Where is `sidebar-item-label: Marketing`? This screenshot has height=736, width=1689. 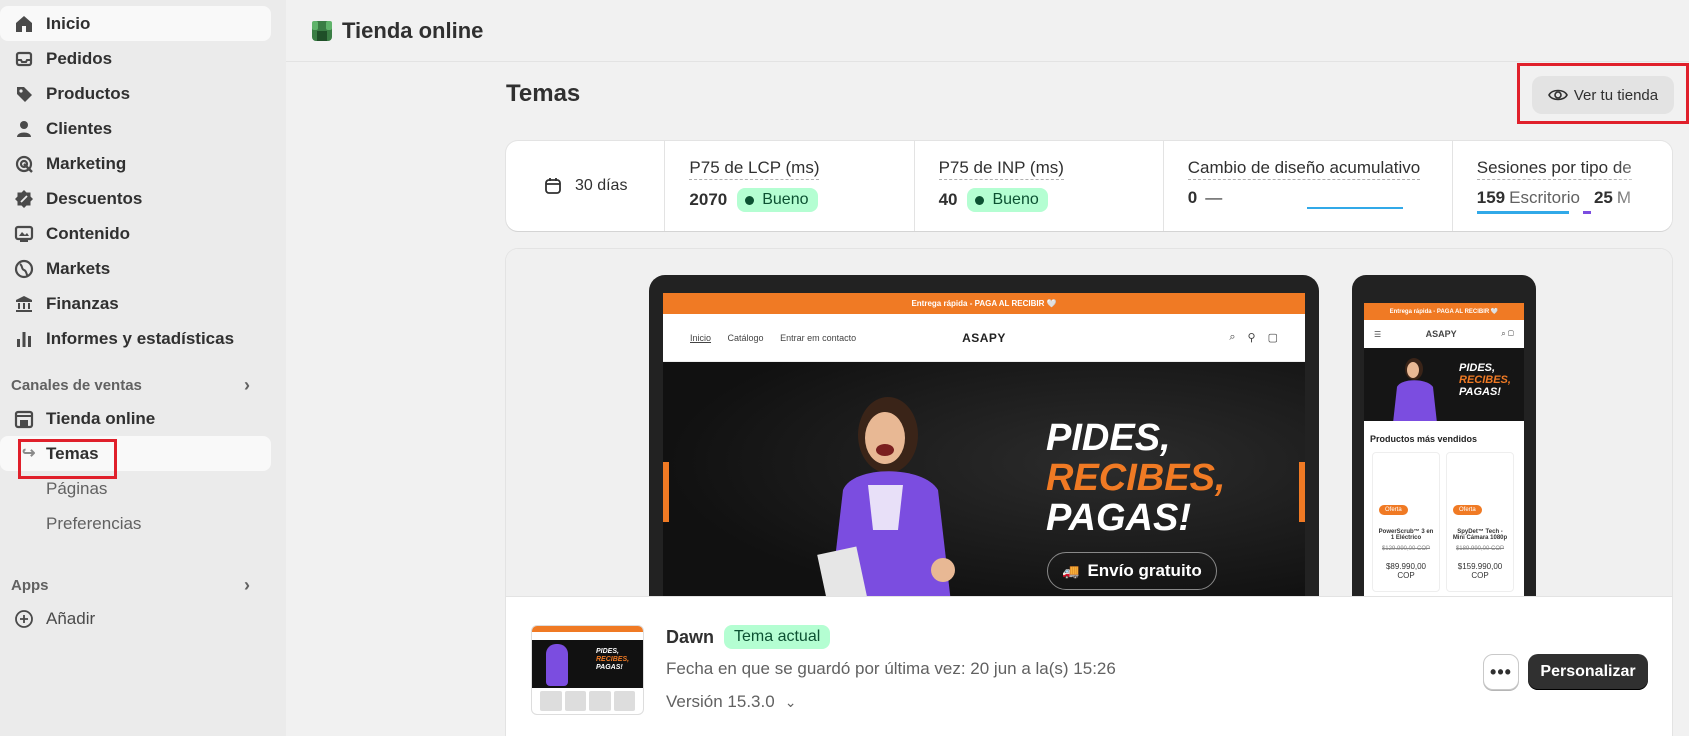
sidebar-item-label: Marketing is located at coordinates (86, 163).